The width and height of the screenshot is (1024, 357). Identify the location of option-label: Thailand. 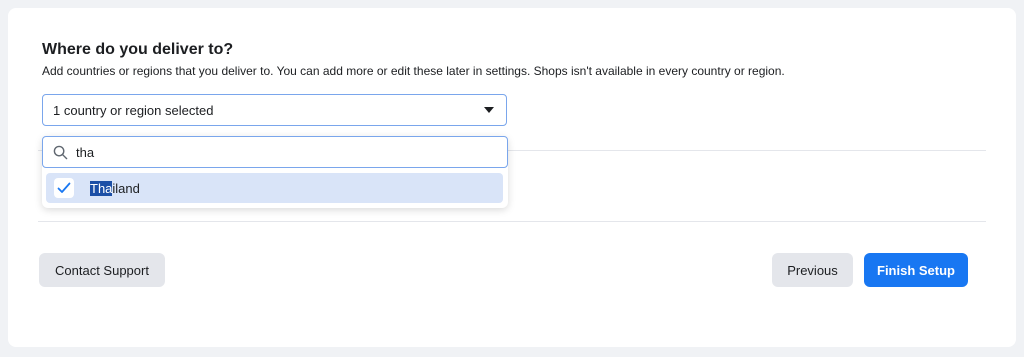
(115, 188).